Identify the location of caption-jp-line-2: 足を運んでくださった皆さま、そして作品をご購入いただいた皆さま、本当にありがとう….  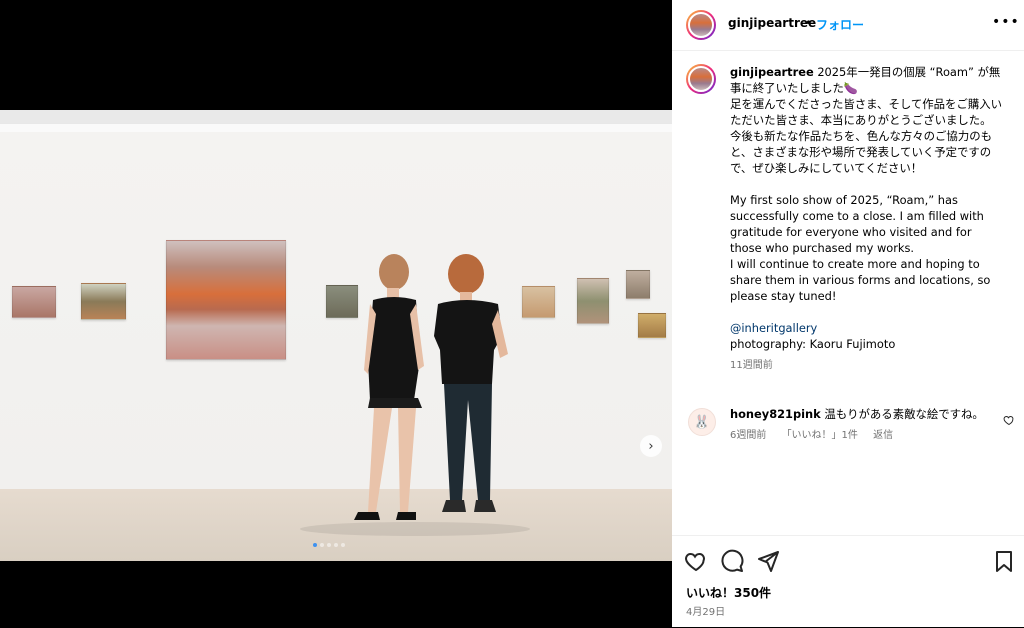
(866, 112).